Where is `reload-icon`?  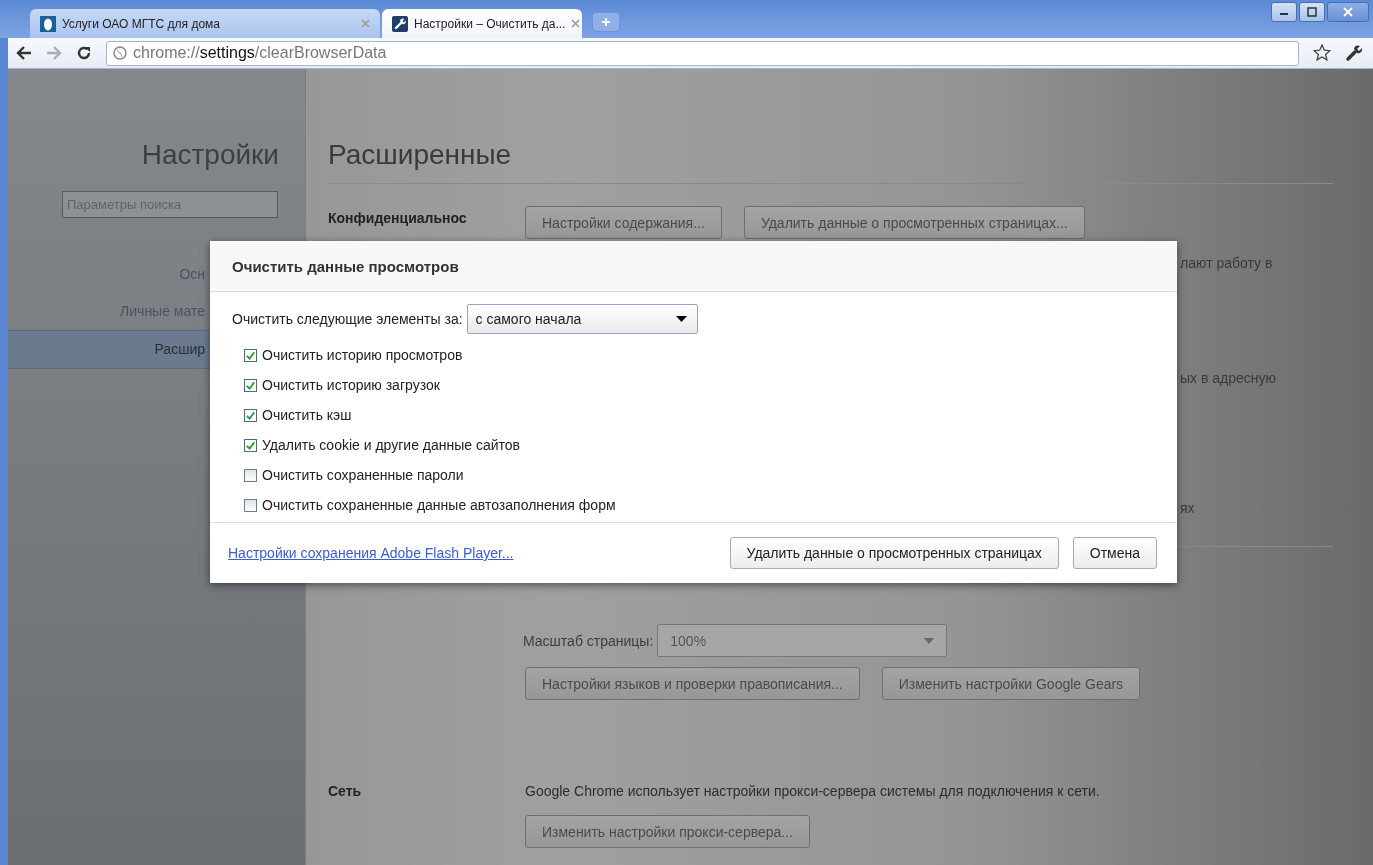
reload-icon is located at coordinates (84, 53).